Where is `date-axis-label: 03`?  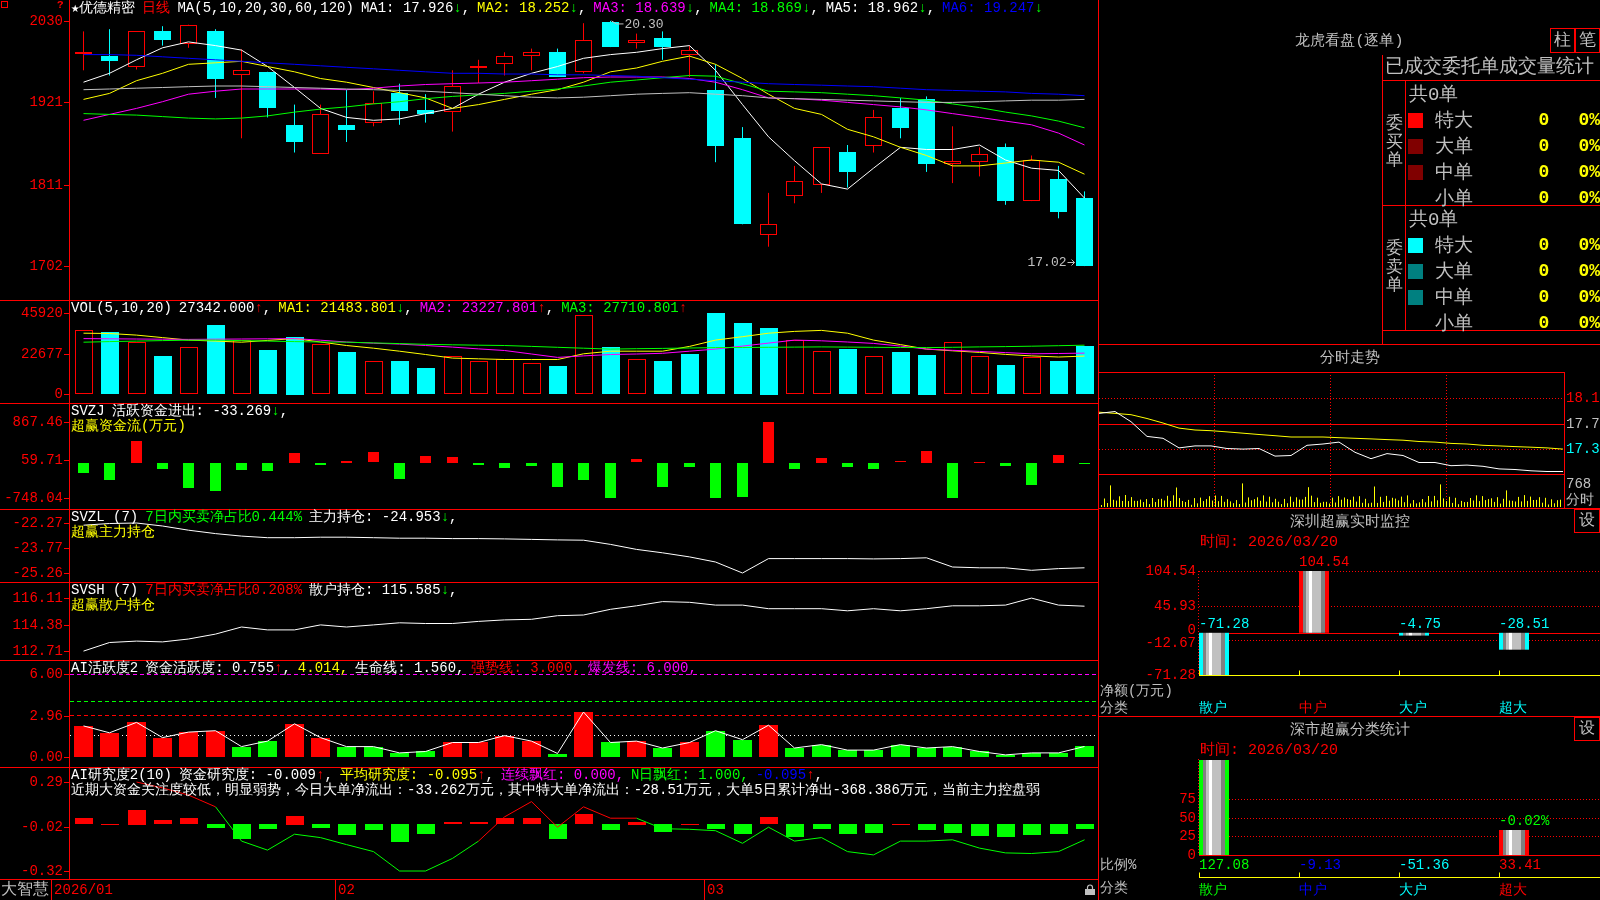
date-axis-label: 03 is located at coordinates (715, 890).